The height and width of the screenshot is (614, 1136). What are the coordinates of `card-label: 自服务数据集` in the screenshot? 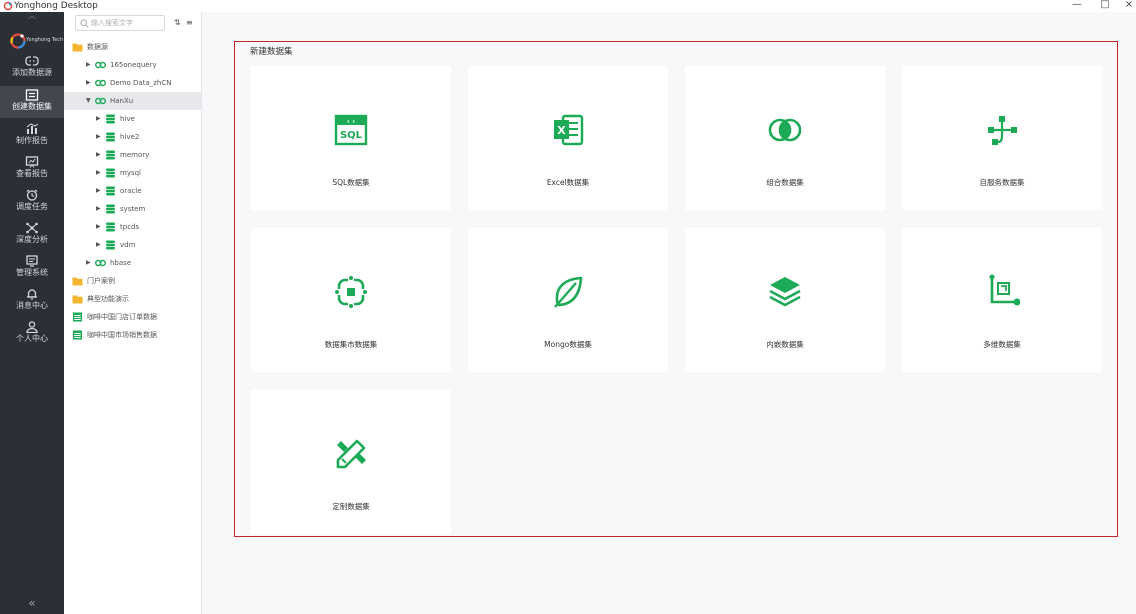 It's located at (1002, 182).